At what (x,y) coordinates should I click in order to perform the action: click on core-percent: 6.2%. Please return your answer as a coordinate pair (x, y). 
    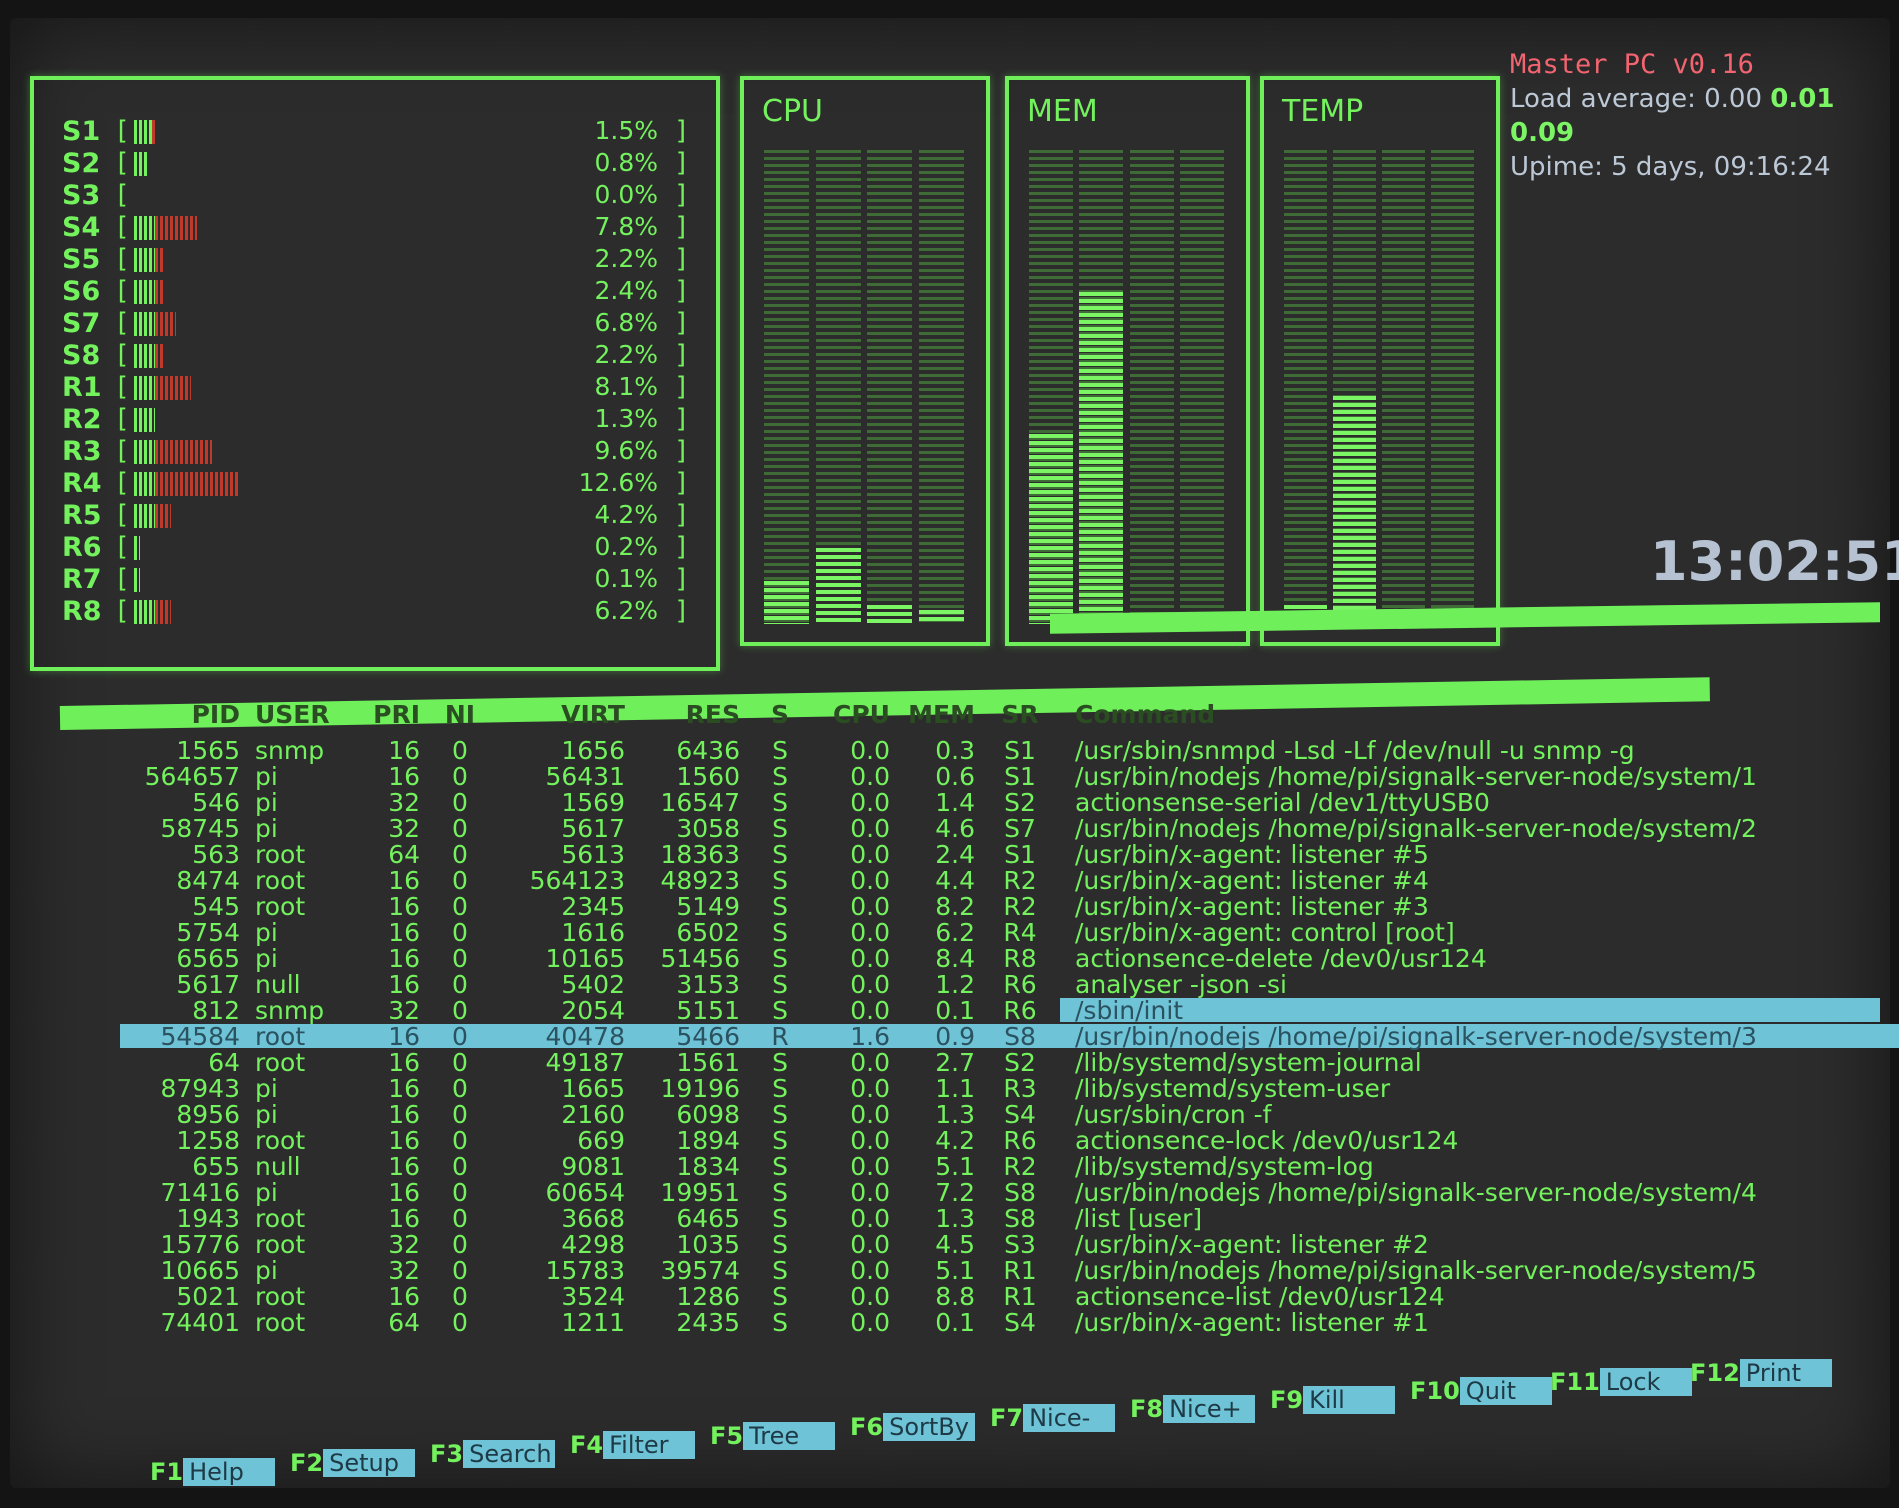
    Looking at the image, I should click on (626, 610).